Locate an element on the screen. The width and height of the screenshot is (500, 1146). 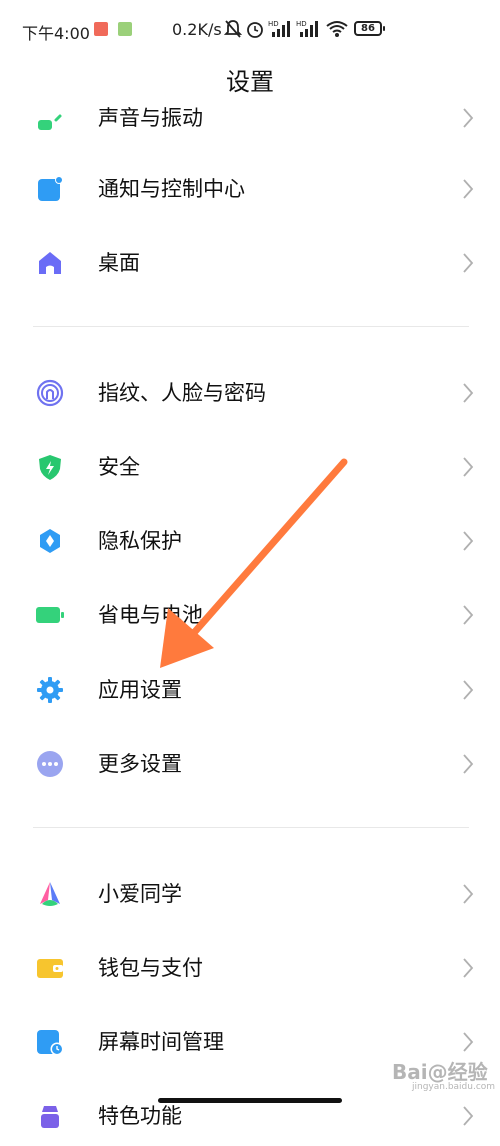
signal-hd-1-icon: HD is located at coordinates (279, 28).